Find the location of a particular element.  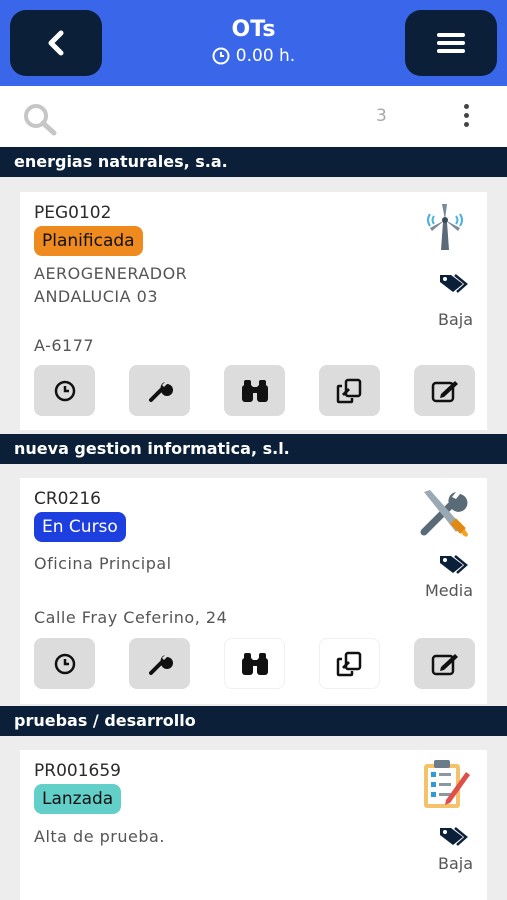

order-code: PR001659 is located at coordinates (77, 771).